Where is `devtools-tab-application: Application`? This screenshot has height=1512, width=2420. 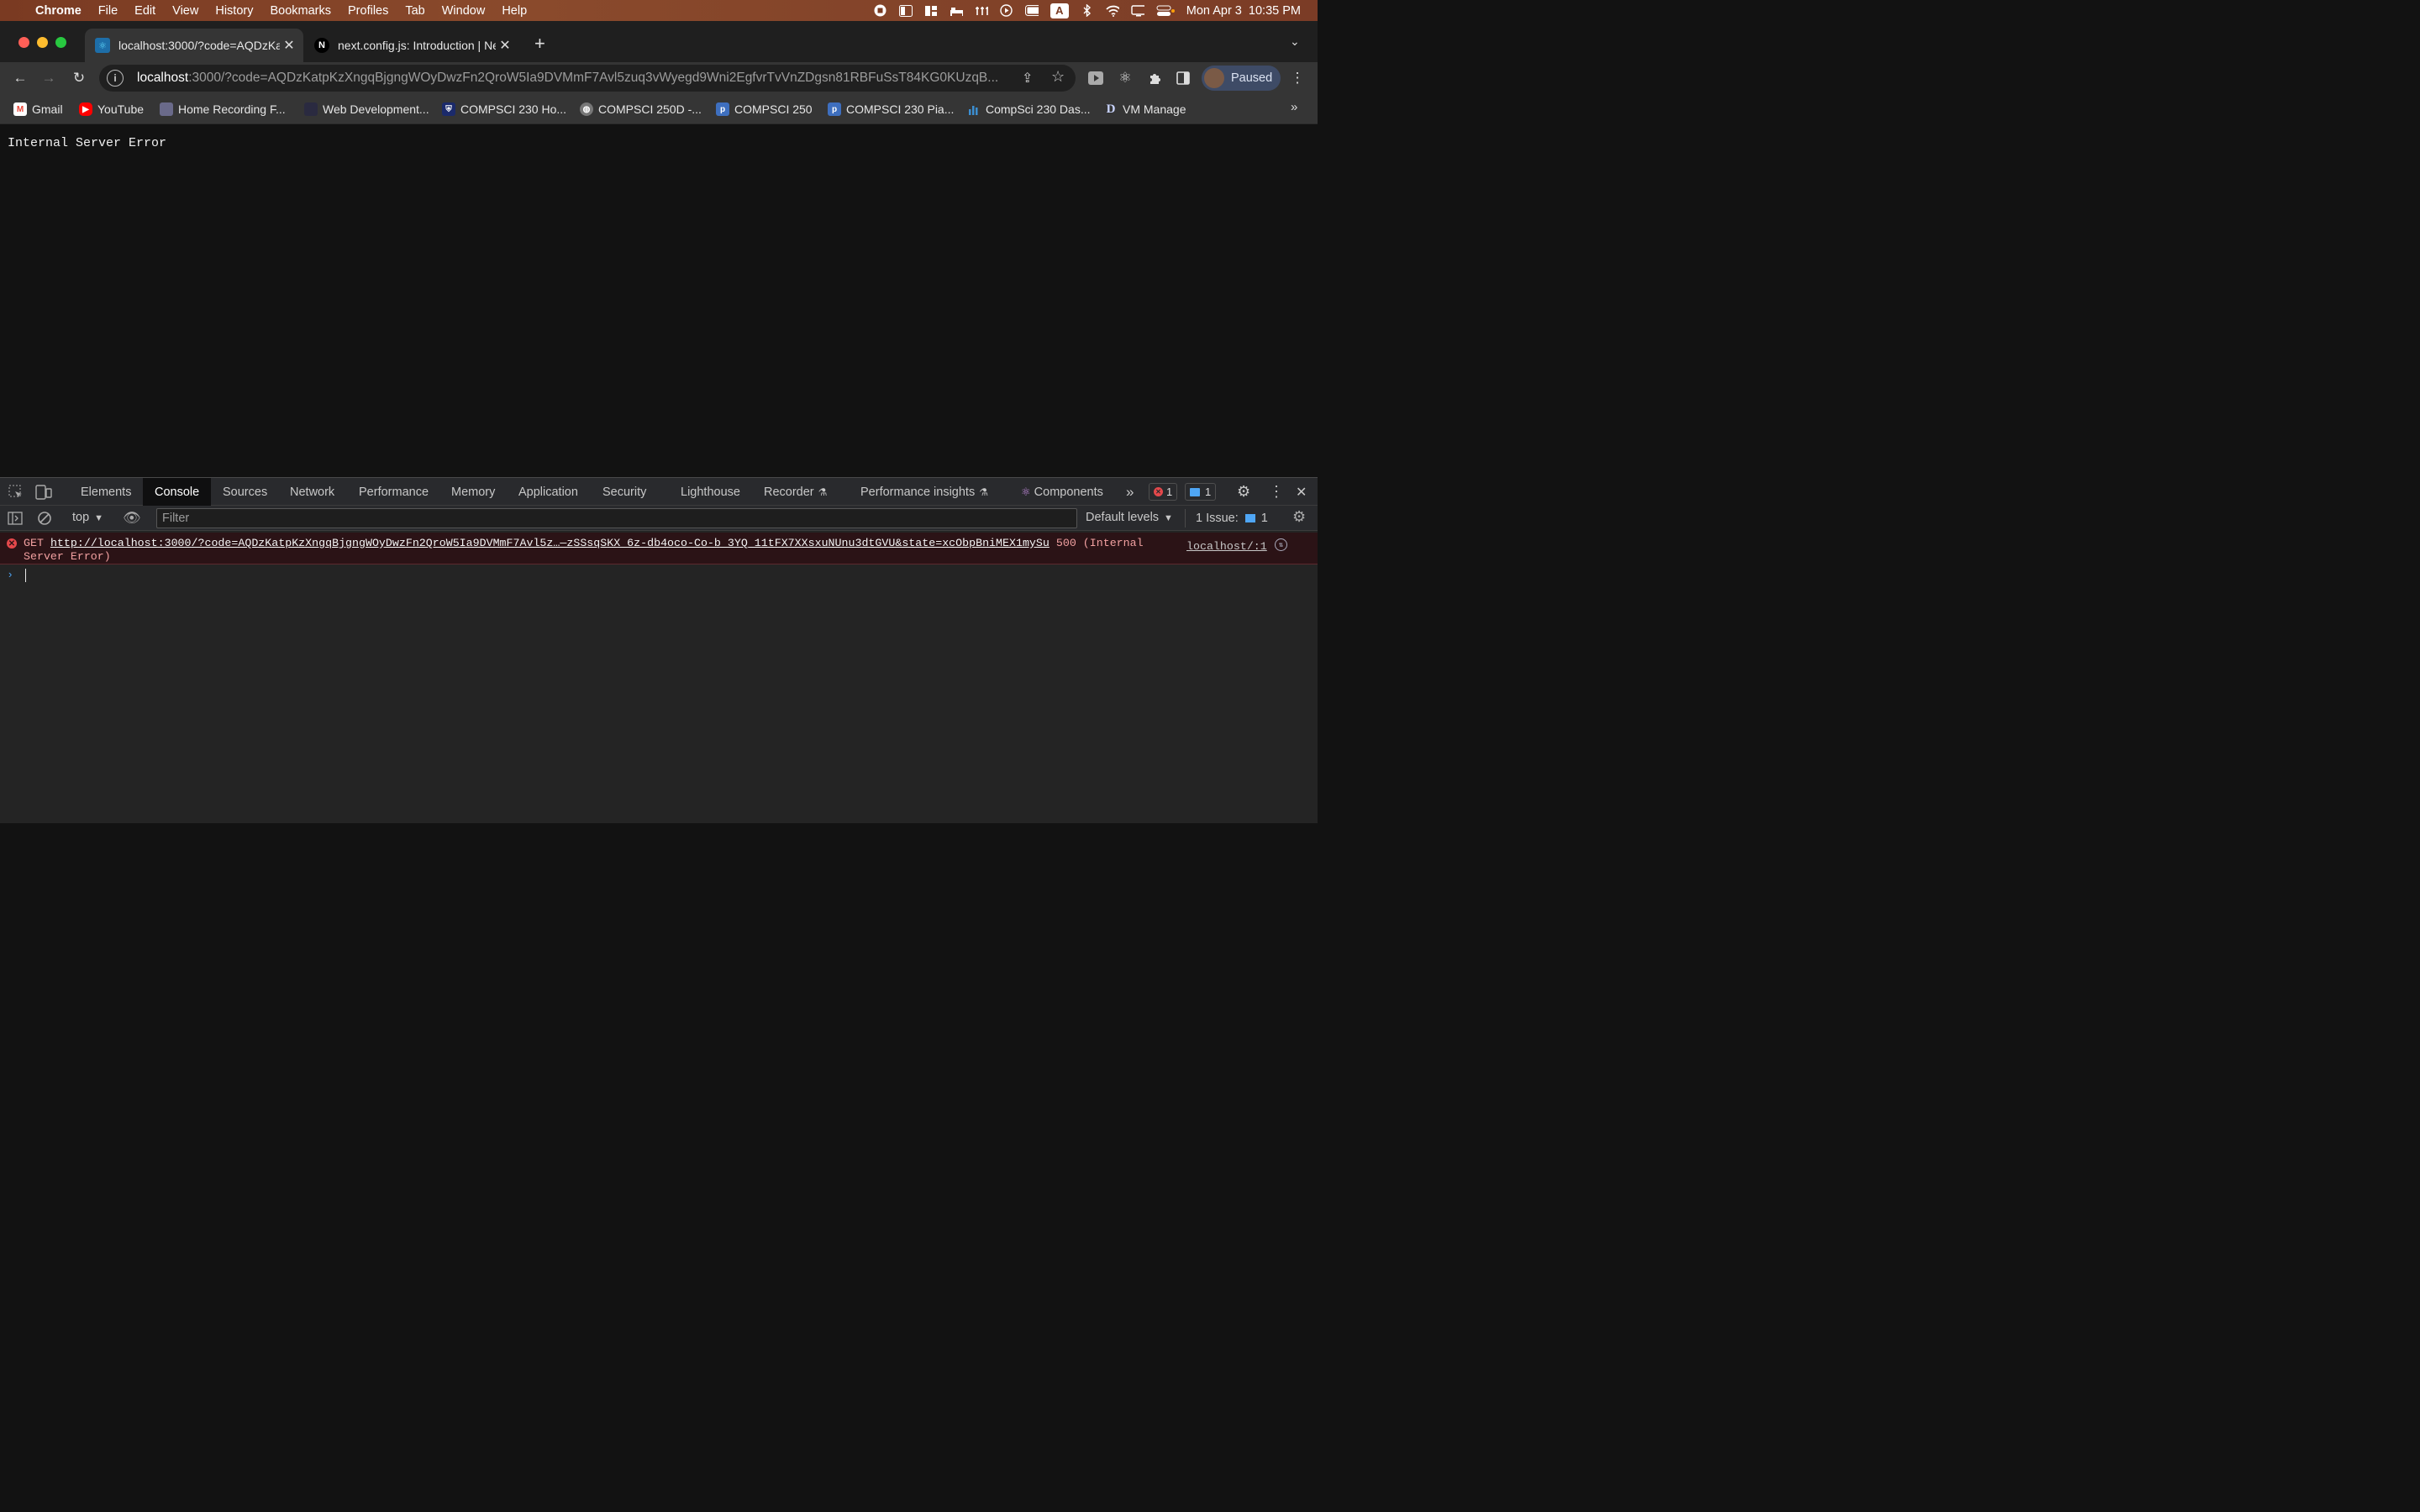
devtools-tab-application: Application is located at coordinates (548, 492).